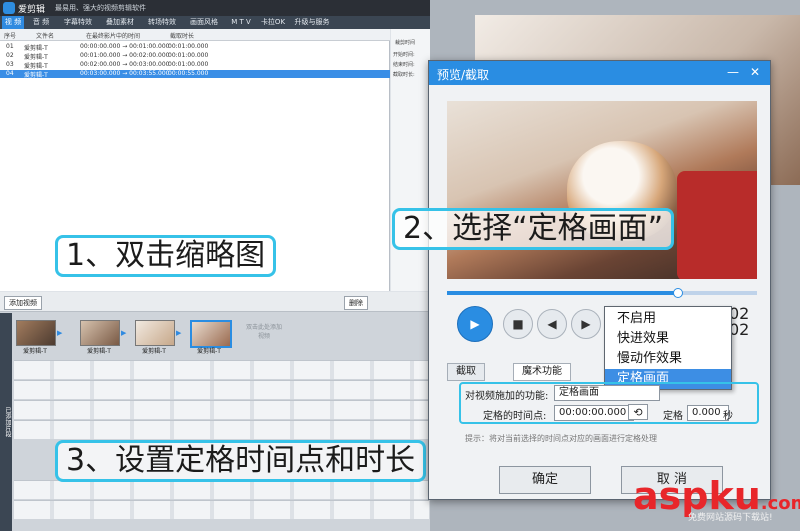 This screenshot has width=800, height=531. Describe the element at coordinates (264, 331) in the screenshot. I see `empty-slot-hint: 双击此处添加视频` at that location.